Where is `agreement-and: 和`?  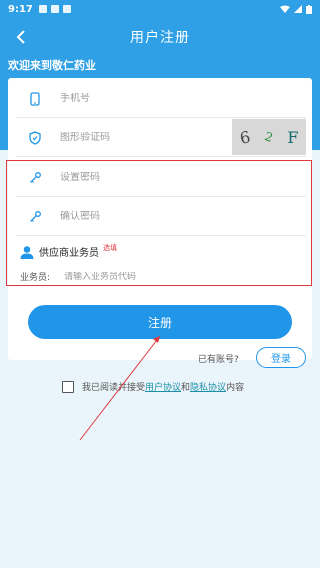 agreement-and: 和 is located at coordinates (186, 388).